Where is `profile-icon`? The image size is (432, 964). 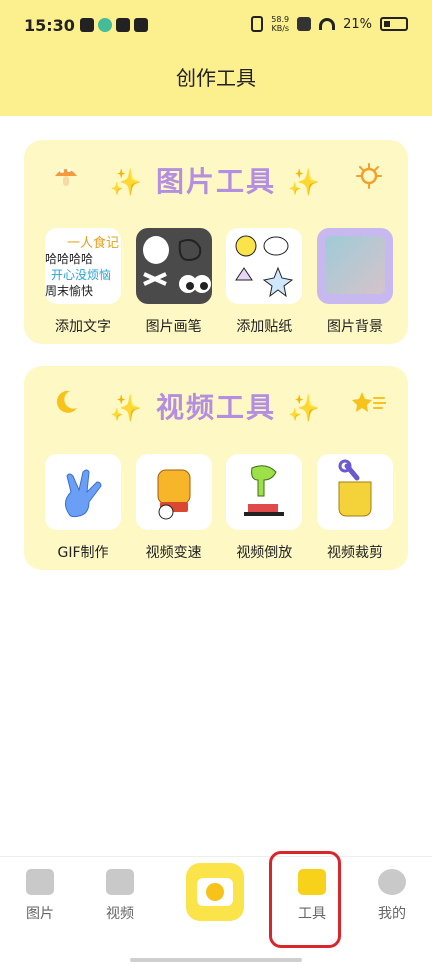 profile-icon is located at coordinates (392, 882).